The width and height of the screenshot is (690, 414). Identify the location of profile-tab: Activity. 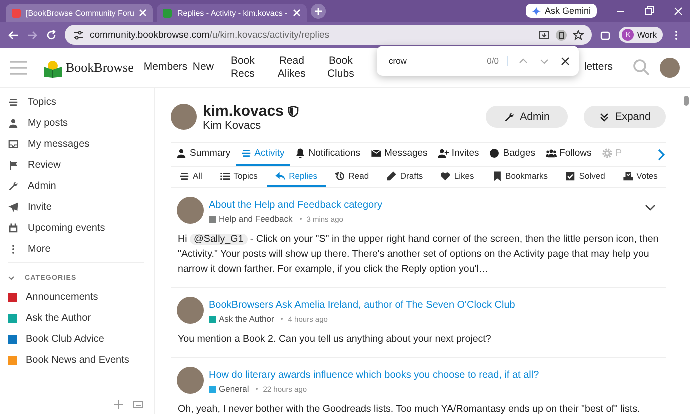
(263, 154).